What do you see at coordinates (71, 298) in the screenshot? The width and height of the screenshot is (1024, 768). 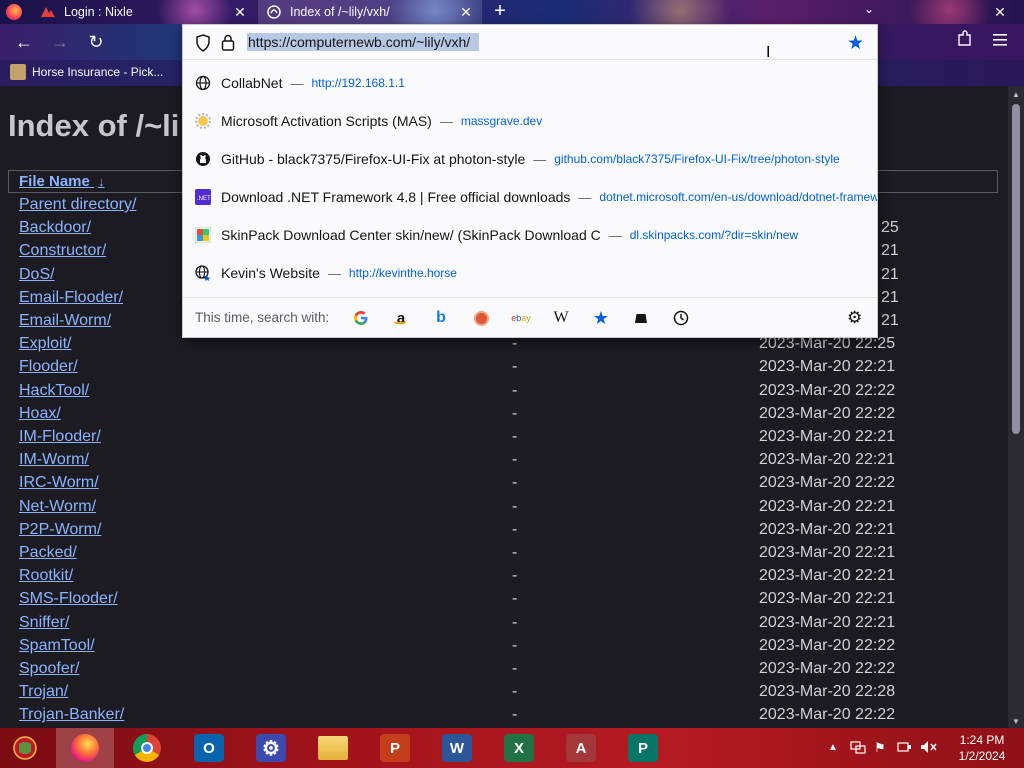 I see `directory-link: Email-Flooder/` at bounding box center [71, 298].